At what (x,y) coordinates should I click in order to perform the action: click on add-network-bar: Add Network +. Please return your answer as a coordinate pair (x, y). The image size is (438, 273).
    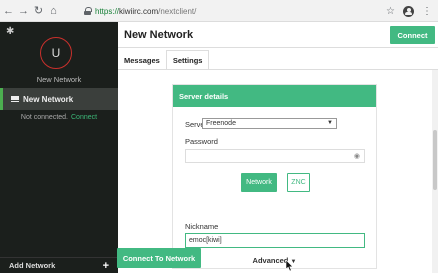
    Looking at the image, I should click on (59, 265).